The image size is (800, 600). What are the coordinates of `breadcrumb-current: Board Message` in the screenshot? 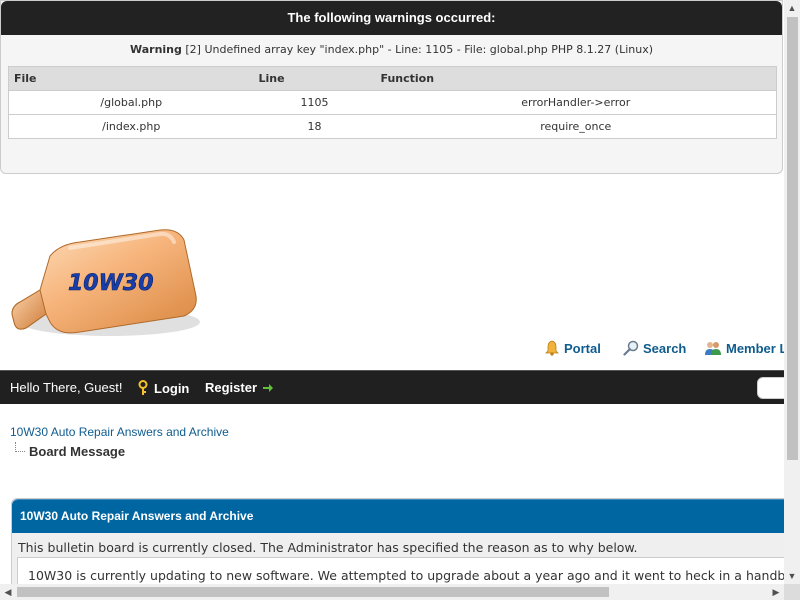 It's located at (77, 451).